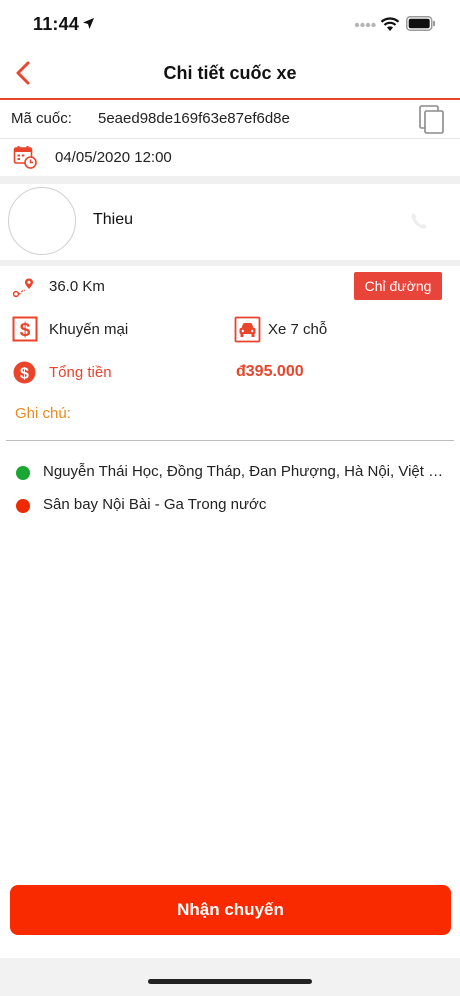 The height and width of the screenshot is (996, 460). What do you see at coordinates (230, 24) in the screenshot?
I see `status-bar: 11:44` at bounding box center [230, 24].